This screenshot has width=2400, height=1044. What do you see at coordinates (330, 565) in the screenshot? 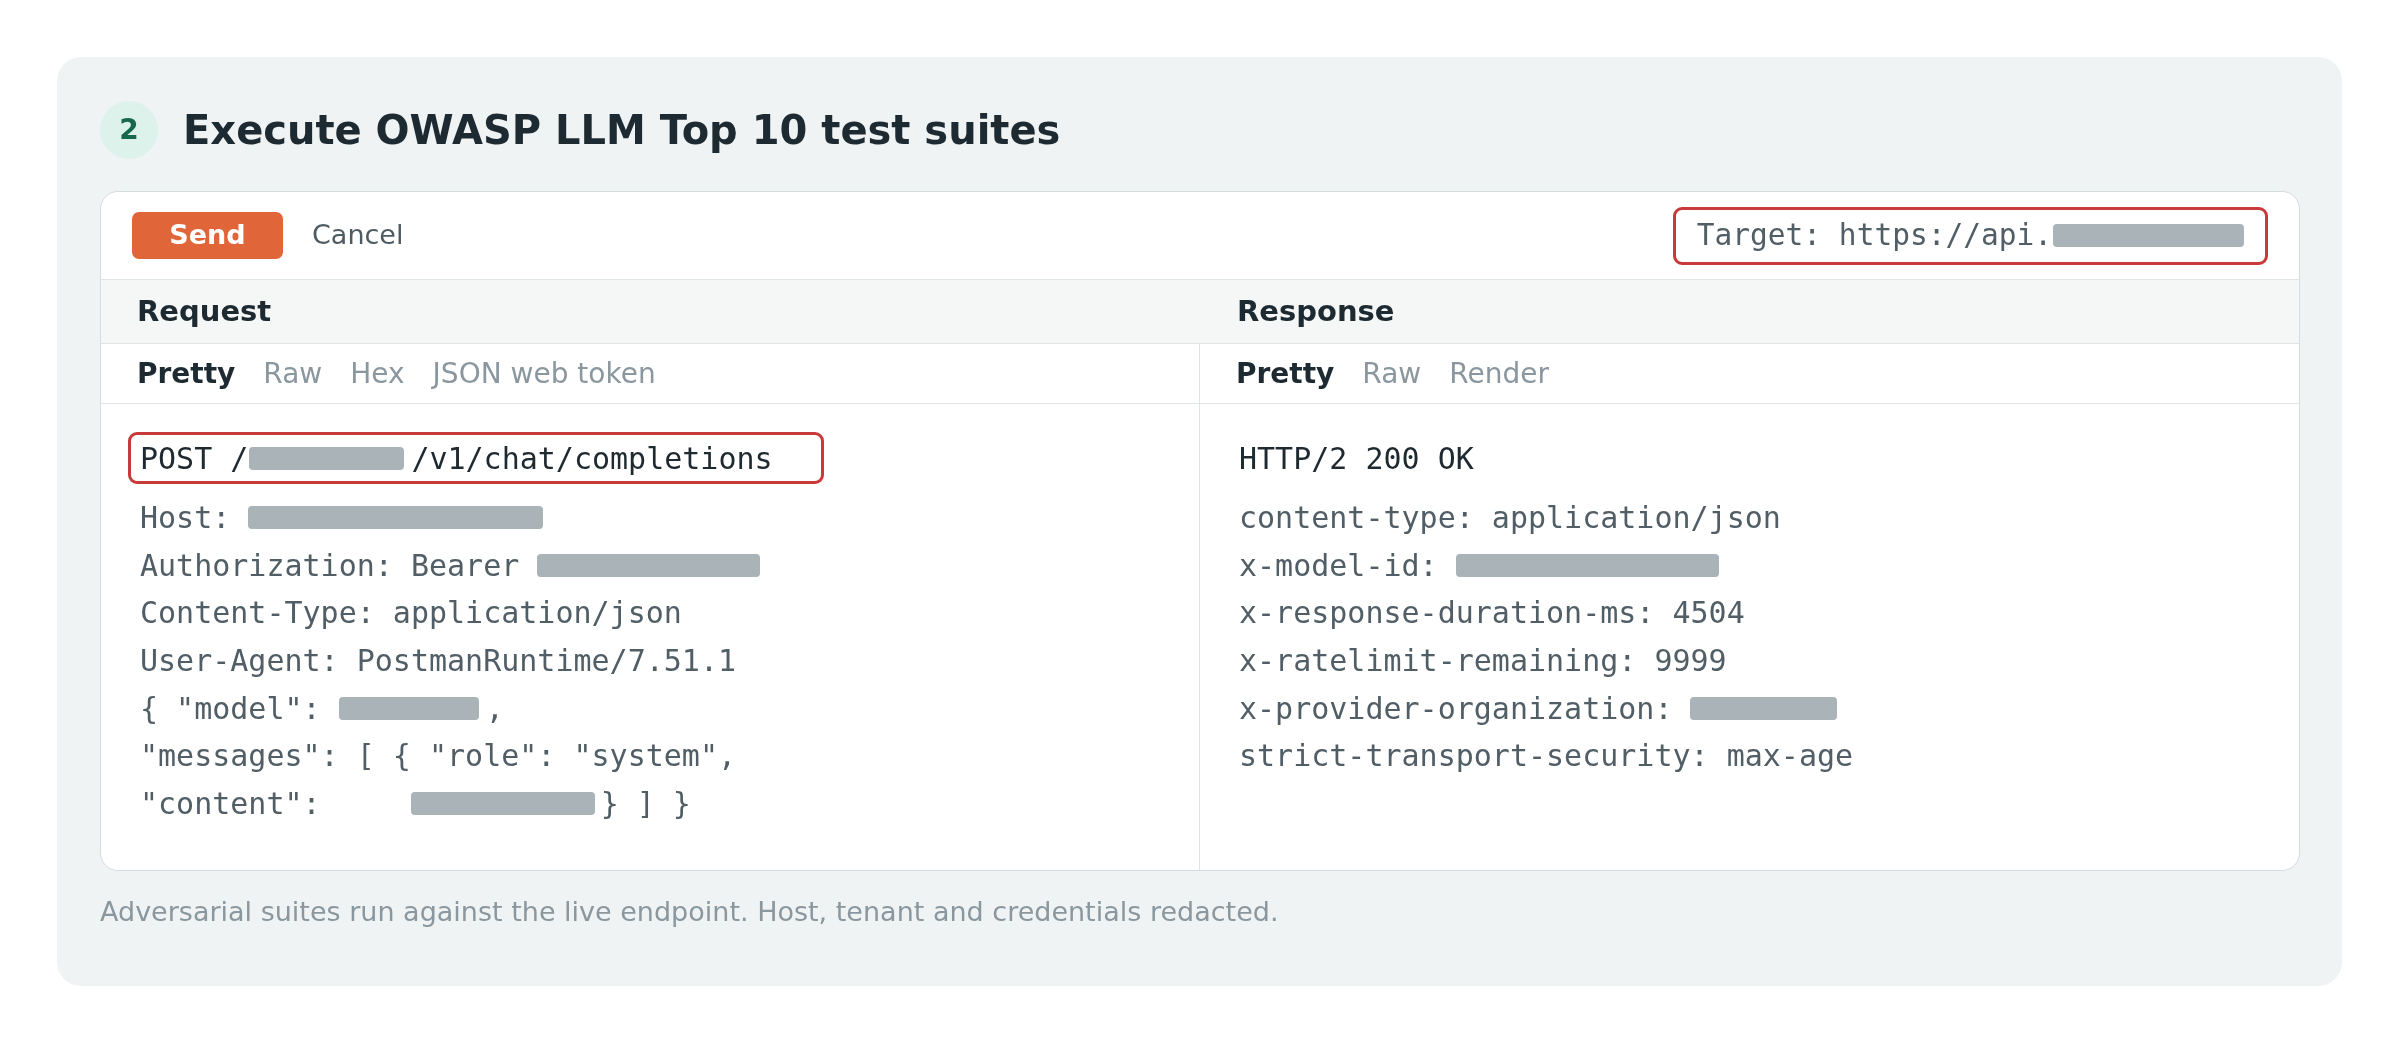
I see `header-text: Authorization: Bearer` at bounding box center [330, 565].